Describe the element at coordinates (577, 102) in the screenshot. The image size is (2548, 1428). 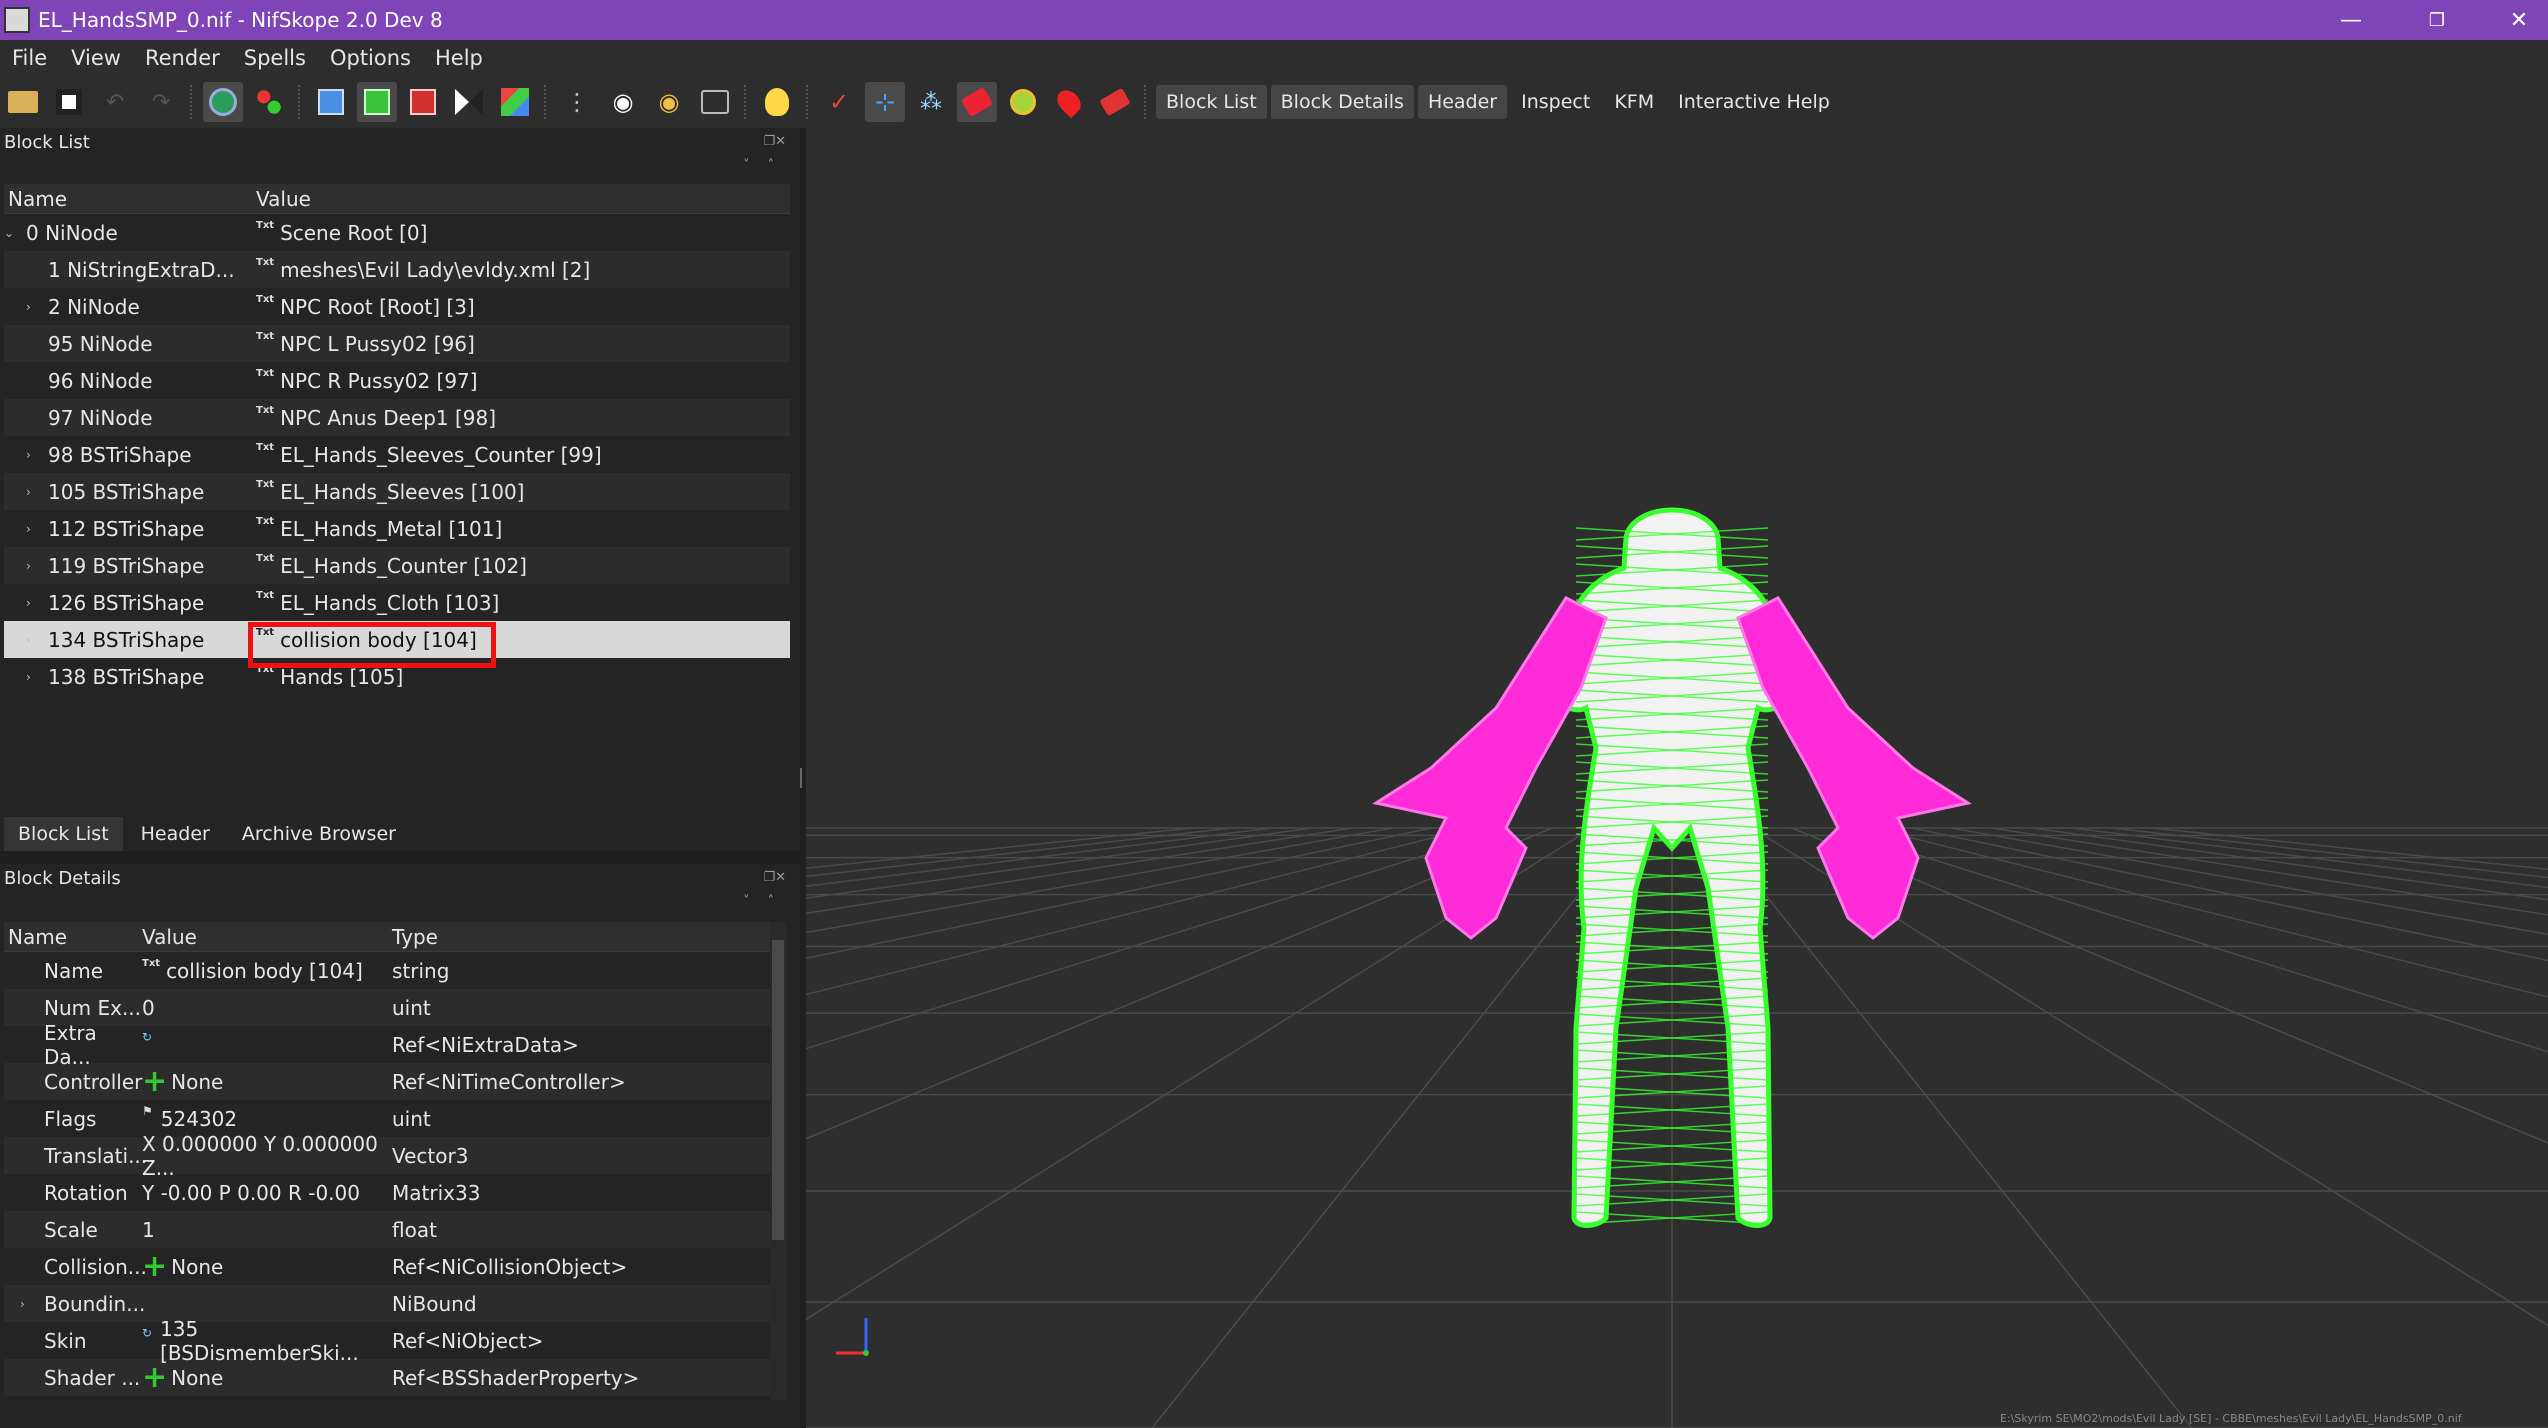
I see `walk-icon: ⋮` at that location.